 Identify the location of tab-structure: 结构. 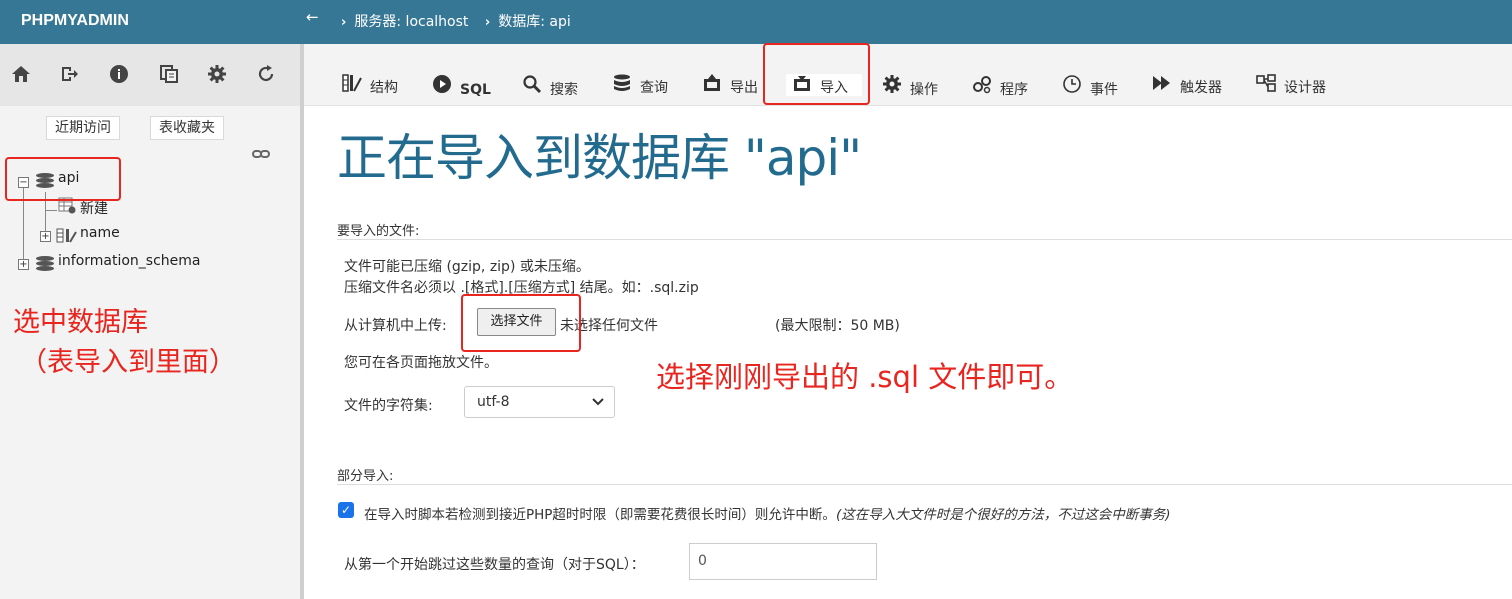
(370, 85).